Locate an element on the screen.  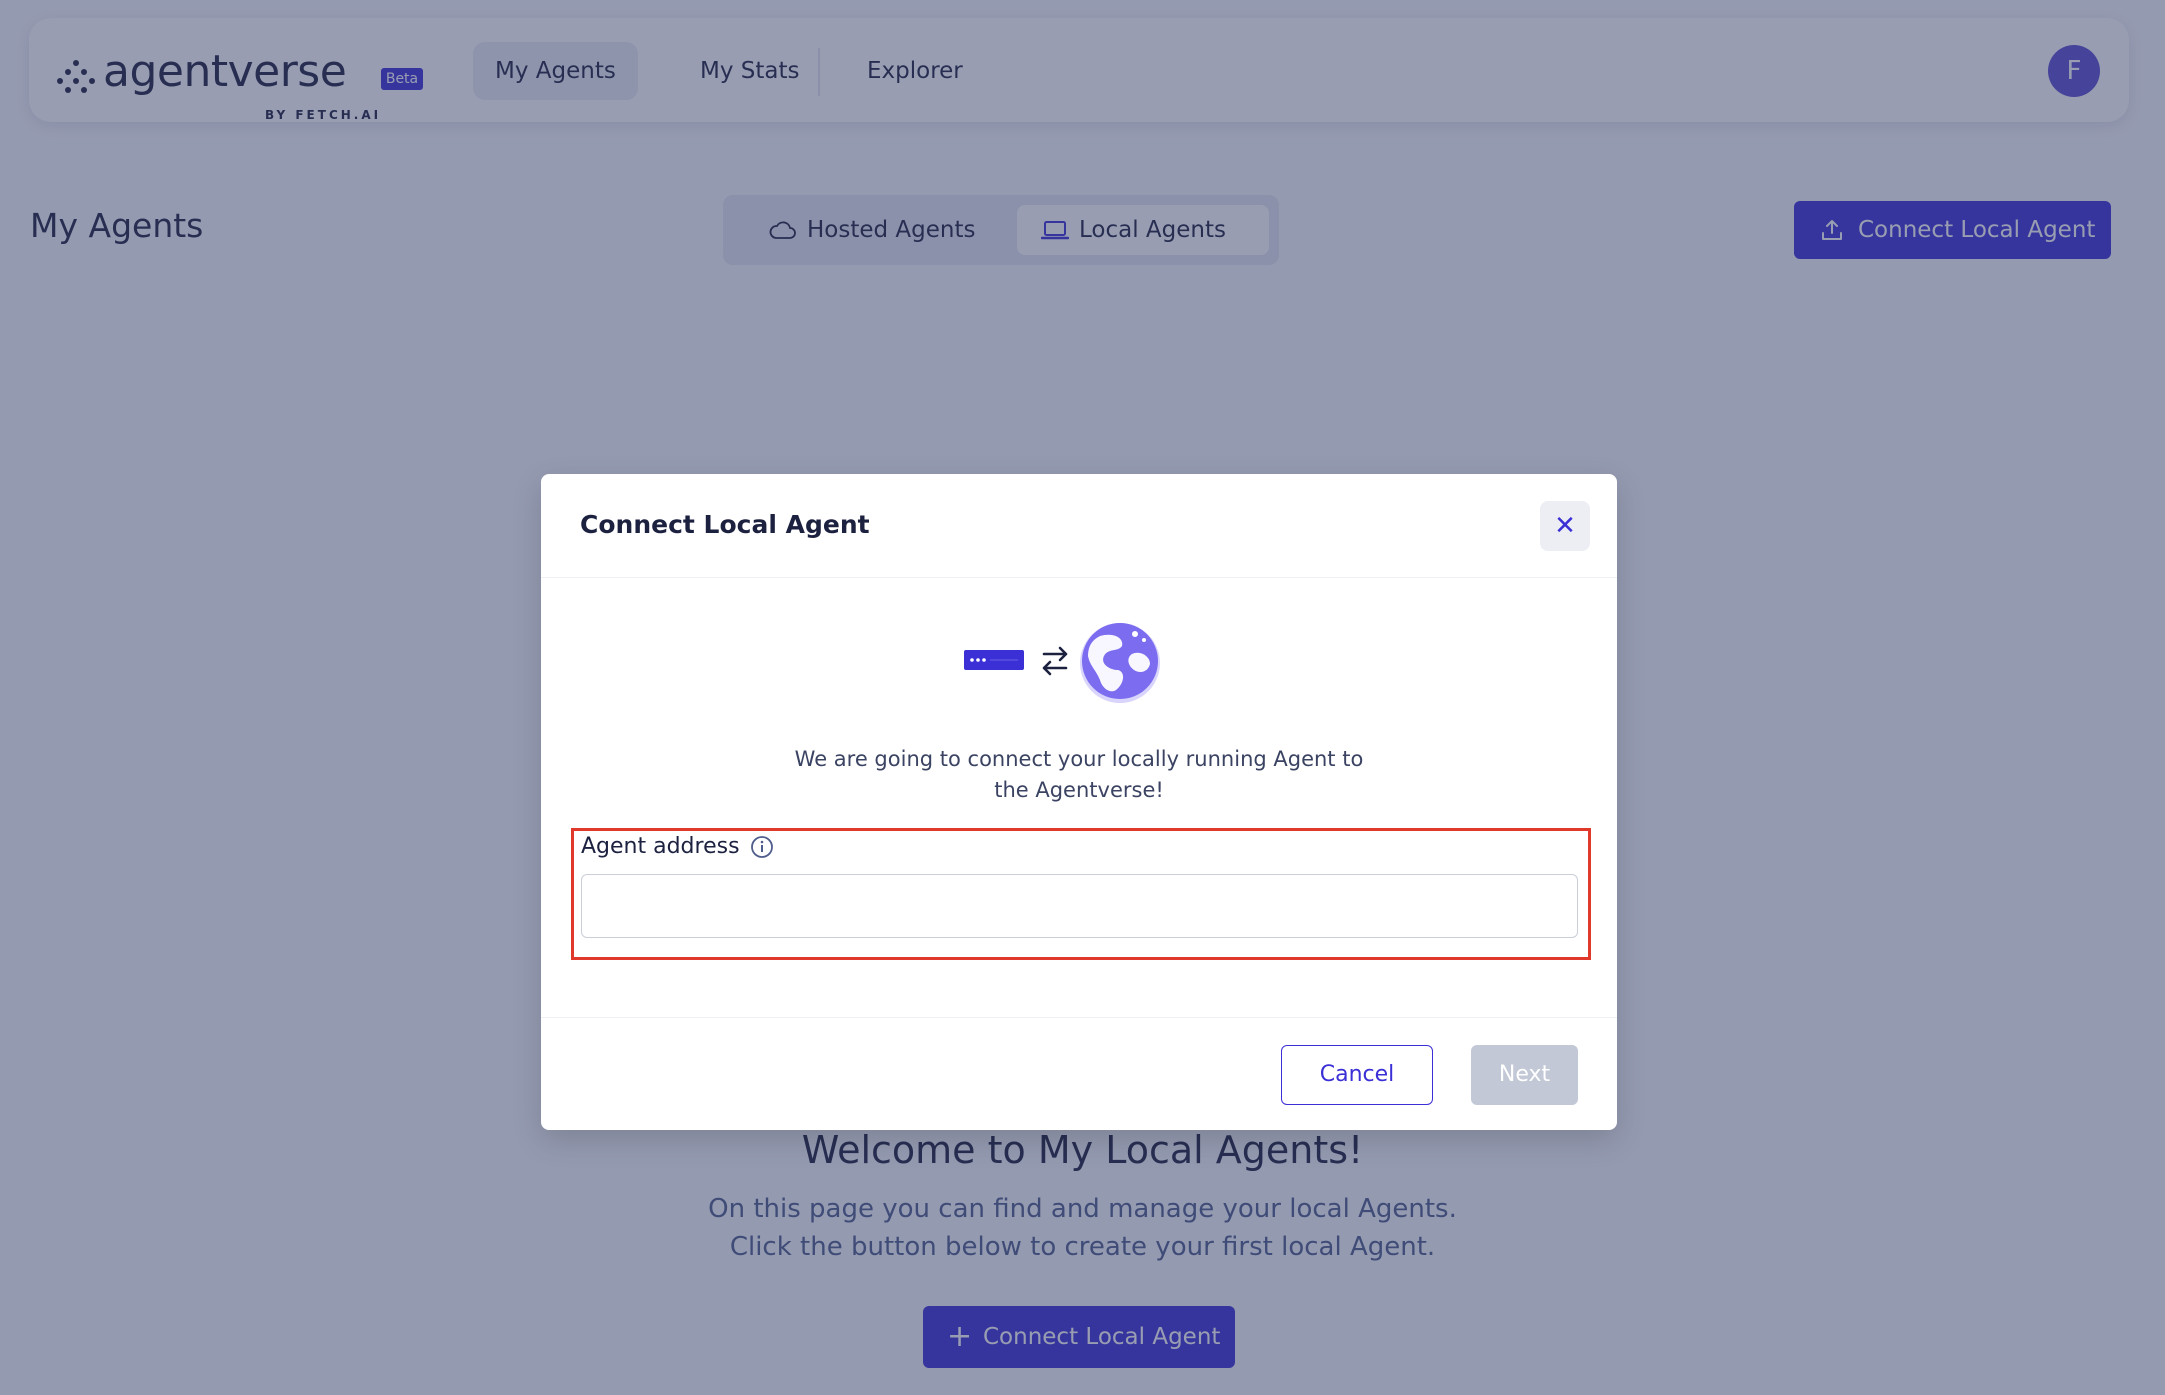
agent-address-input is located at coordinates (1079, 906).